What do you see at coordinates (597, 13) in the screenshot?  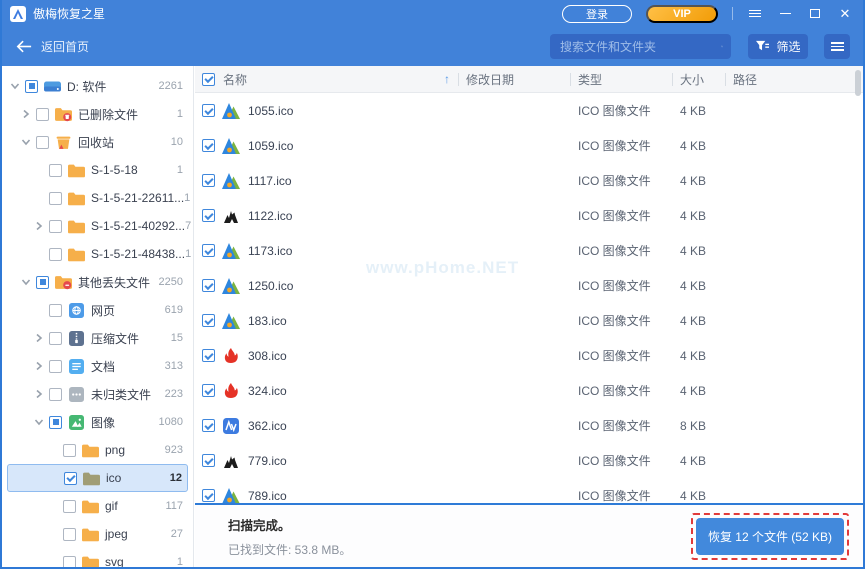 I see `login-button: 登录` at bounding box center [597, 13].